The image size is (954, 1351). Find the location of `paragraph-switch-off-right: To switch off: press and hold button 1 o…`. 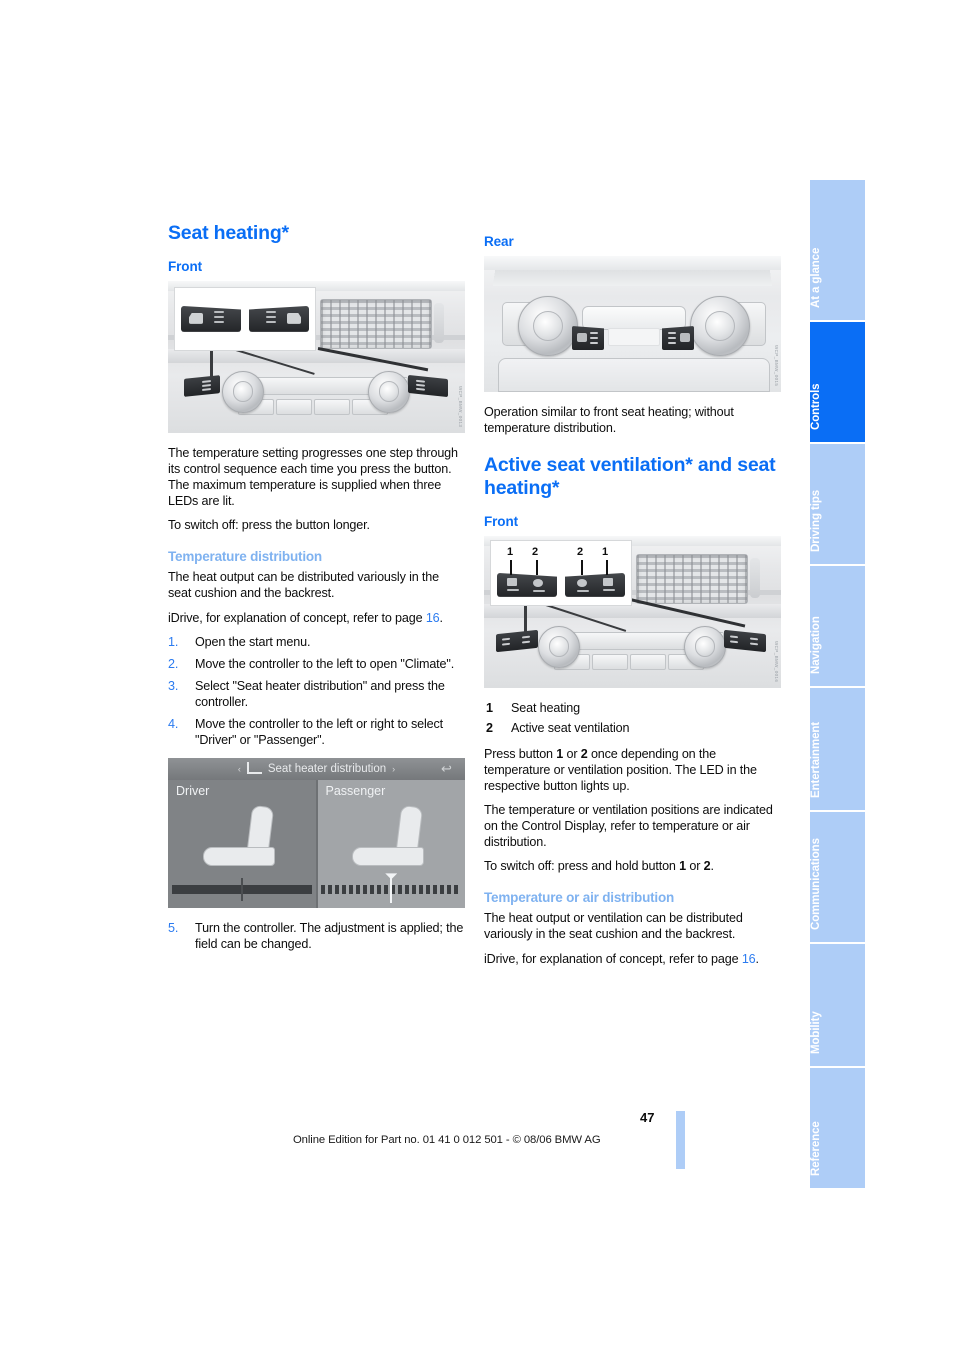

paragraph-switch-off-right: To switch off: press and hold button 1 o… is located at coordinates (599, 866).